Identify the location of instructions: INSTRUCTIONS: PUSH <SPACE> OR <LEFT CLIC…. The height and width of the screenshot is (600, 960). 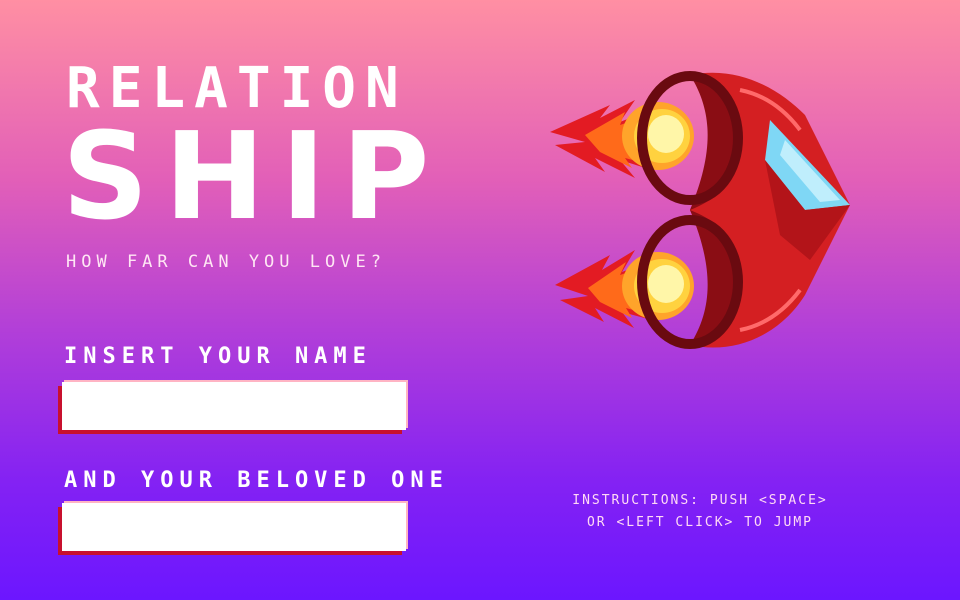
(700, 512).